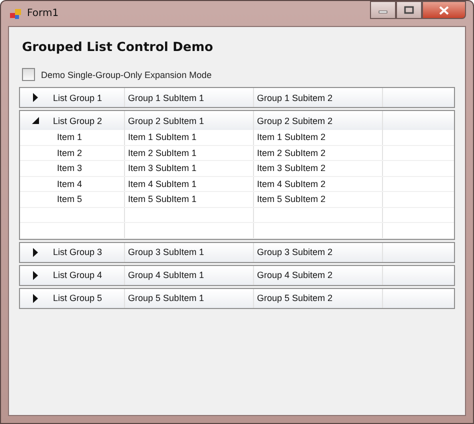  What do you see at coordinates (318, 252) in the screenshot?
I see `group-cell: Group 3 Subitem 2` at bounding box center [318, 252].